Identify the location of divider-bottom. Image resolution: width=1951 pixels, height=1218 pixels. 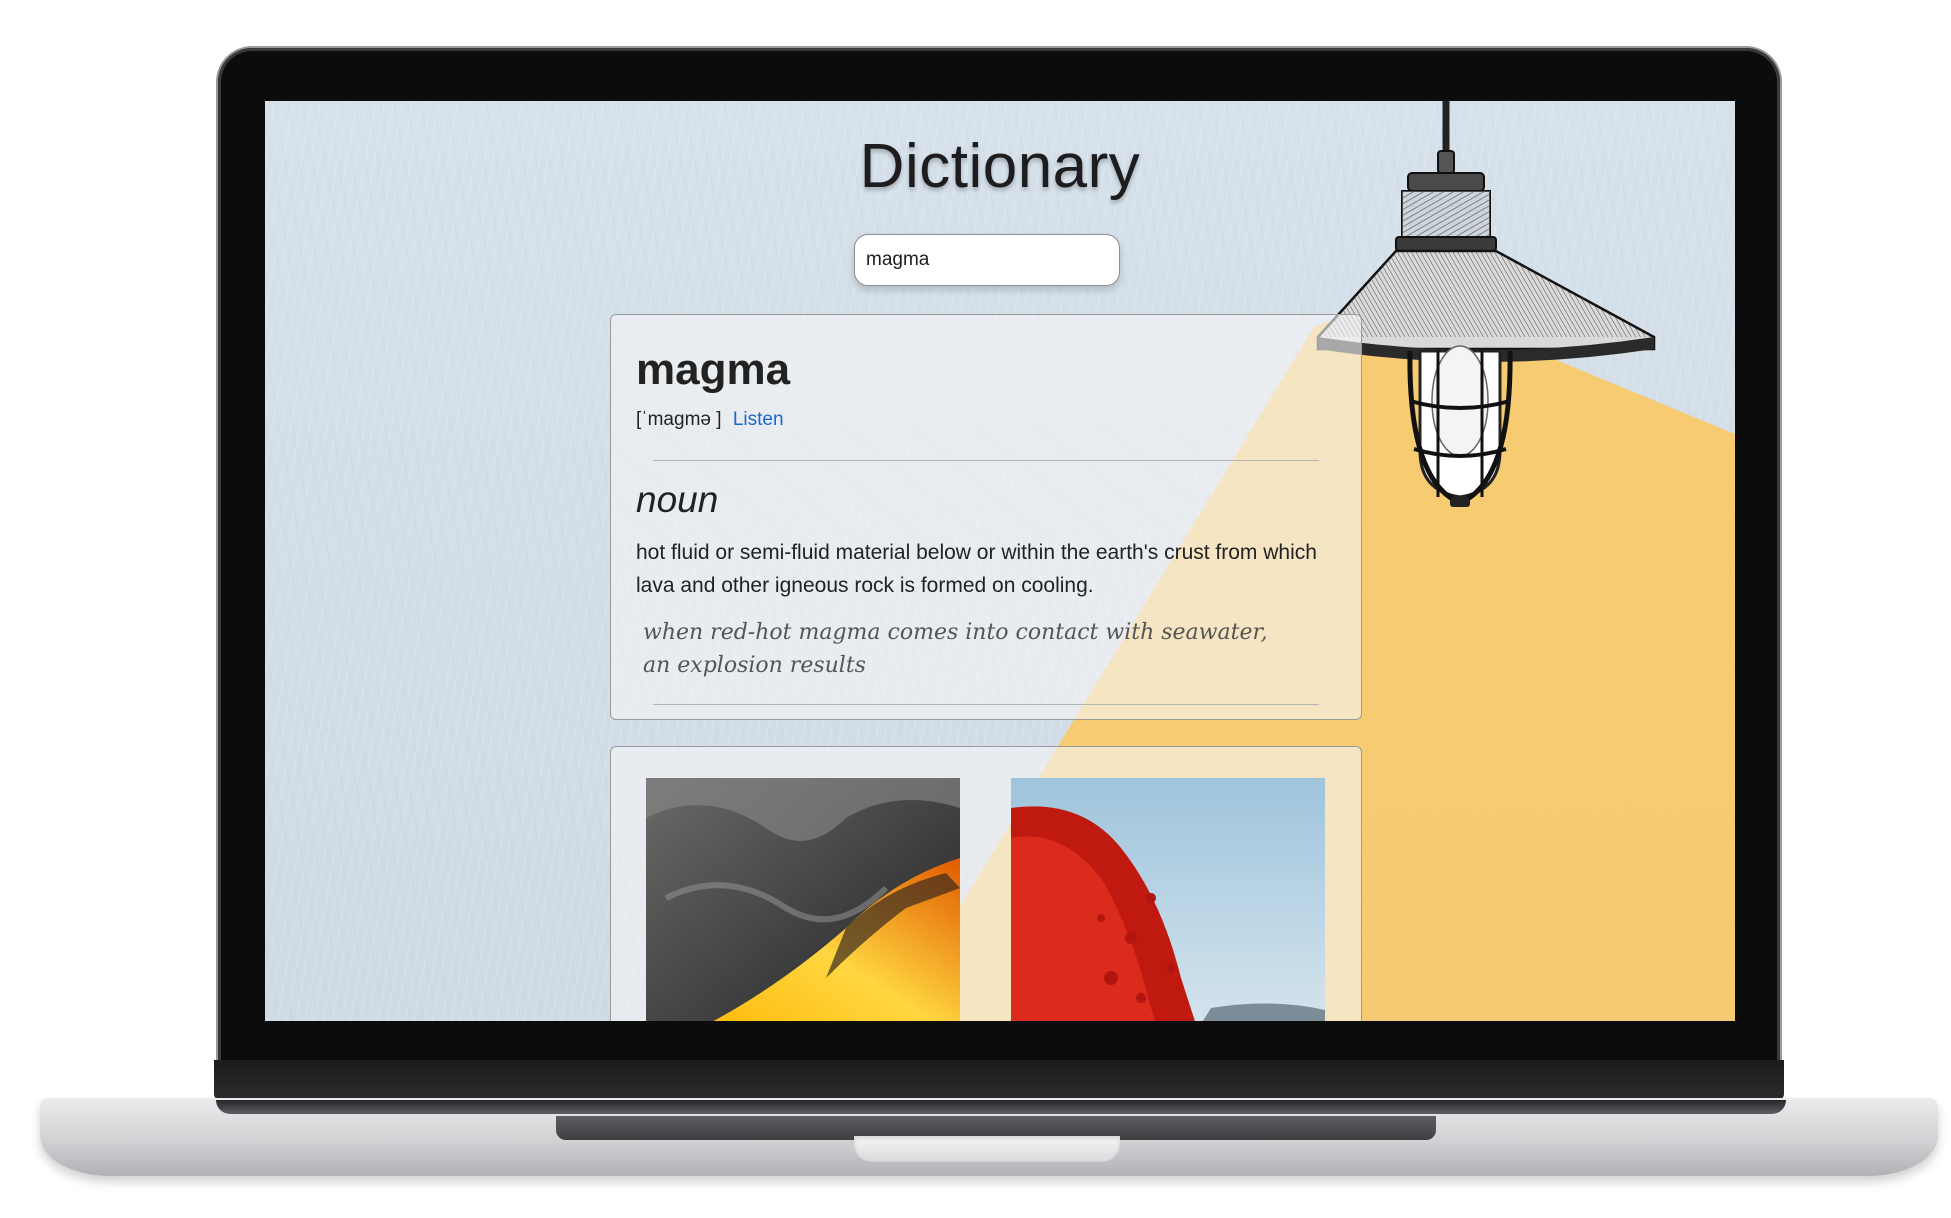
(986, 704).